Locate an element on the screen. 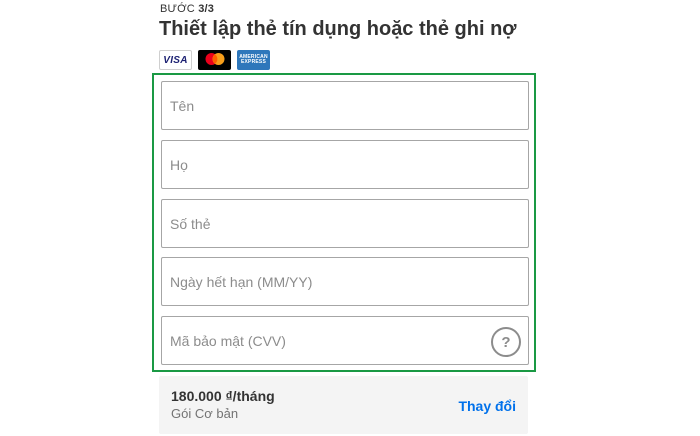 The image size is (700, 436). cvv-help-icon: ? is located at coordinates (506, 342).